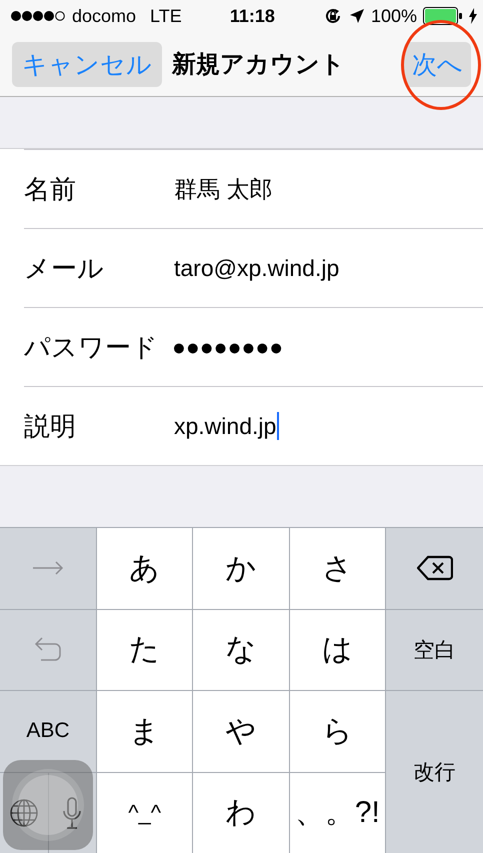  I want to click on battery-percent: 100%, so click(393, 16).